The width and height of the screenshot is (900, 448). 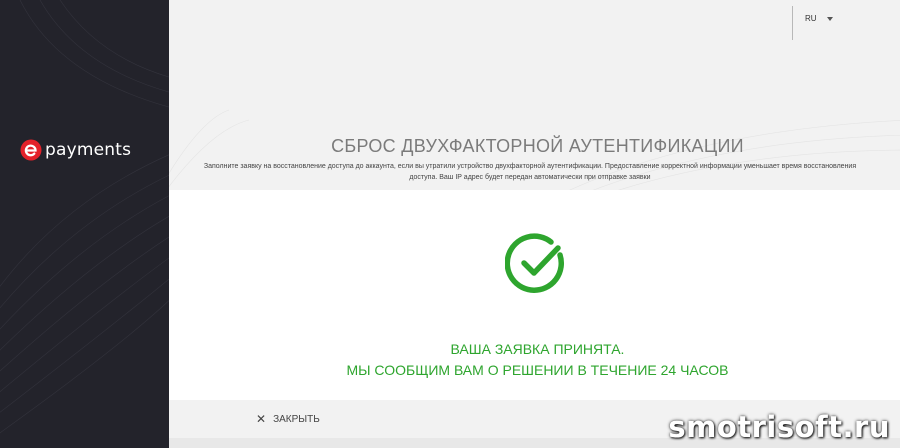 What do you see at coordinates (296, 419) in the screenshot?
I see `close-label: ЗАКРЫТЬ` at bounding box center [296, 419].